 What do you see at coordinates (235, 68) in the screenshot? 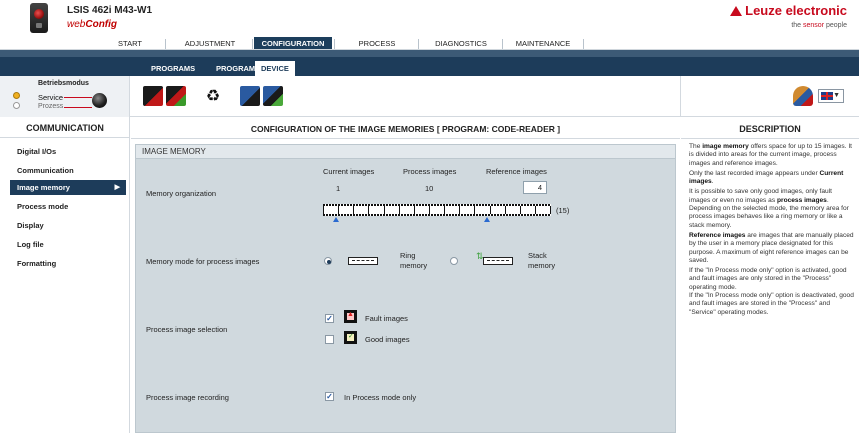
I see `subtab-program: PROGRAM` at bounding box center [235, 68].